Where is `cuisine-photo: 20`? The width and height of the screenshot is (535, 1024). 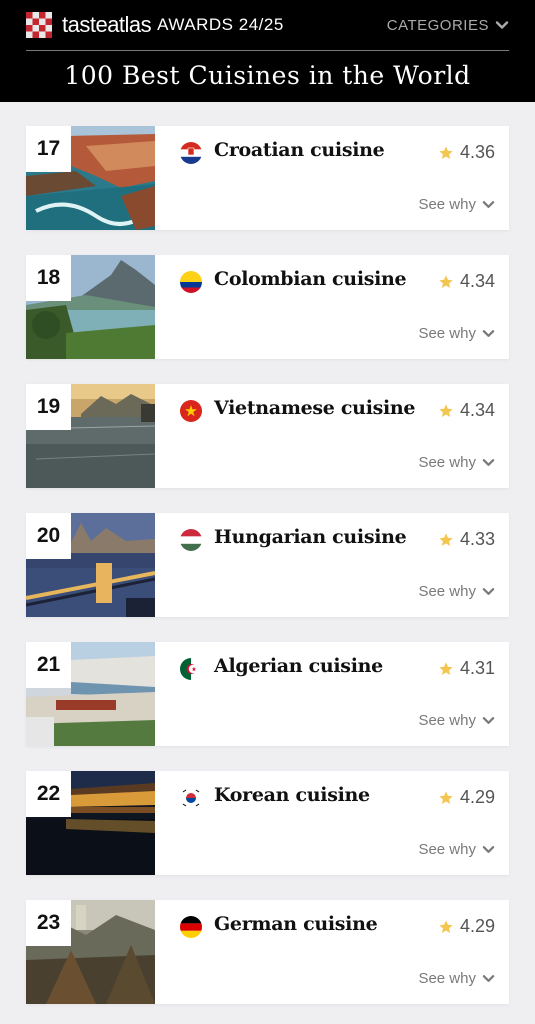 cuisine-photo: 20 is located at coordinates (90, 565).